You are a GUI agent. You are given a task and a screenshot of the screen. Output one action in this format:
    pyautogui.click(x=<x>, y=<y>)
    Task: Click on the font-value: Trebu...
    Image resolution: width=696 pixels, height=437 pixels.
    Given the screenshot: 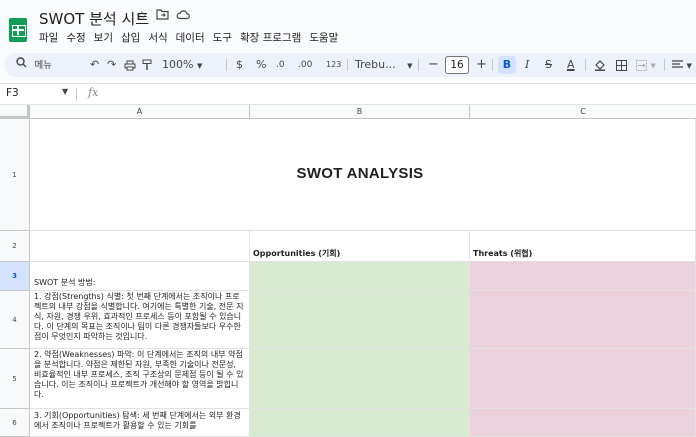 What is the action you would take?
    pyautogui.click(x=375, y=64)
    